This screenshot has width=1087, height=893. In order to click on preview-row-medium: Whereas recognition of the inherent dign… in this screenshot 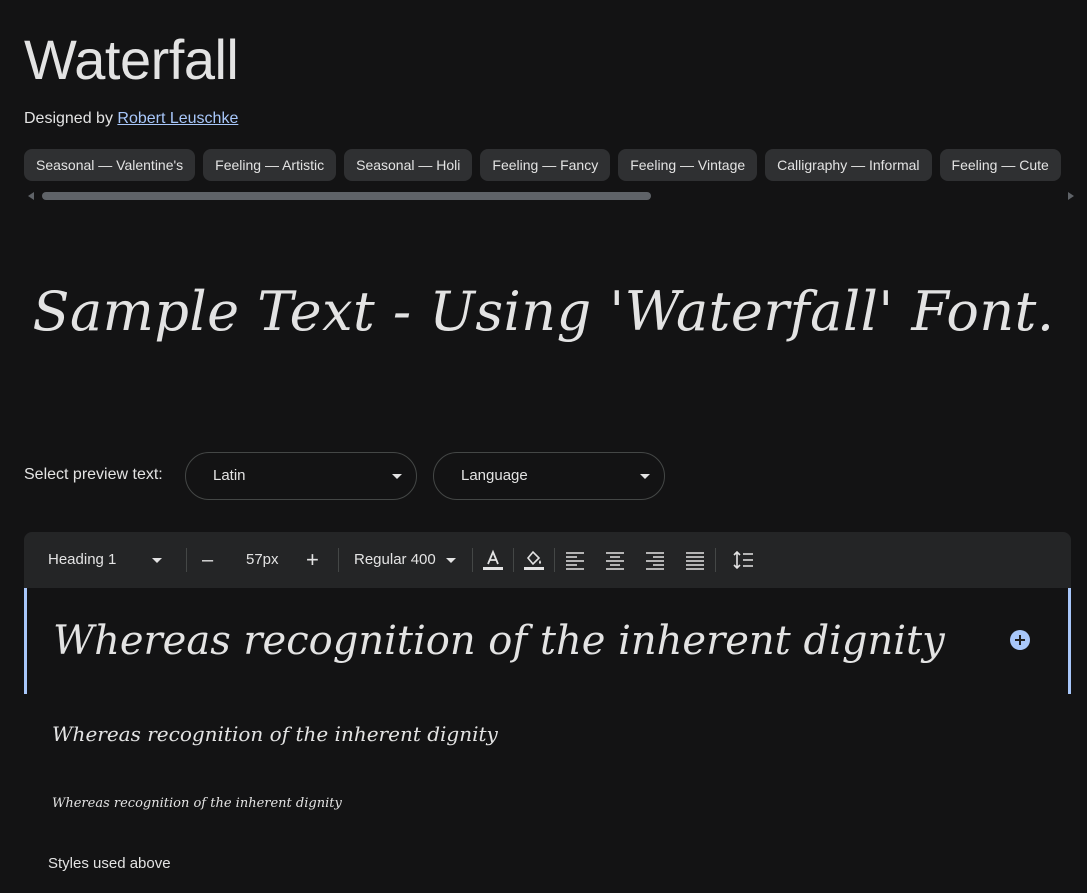, I will do `click(547, 737)`.